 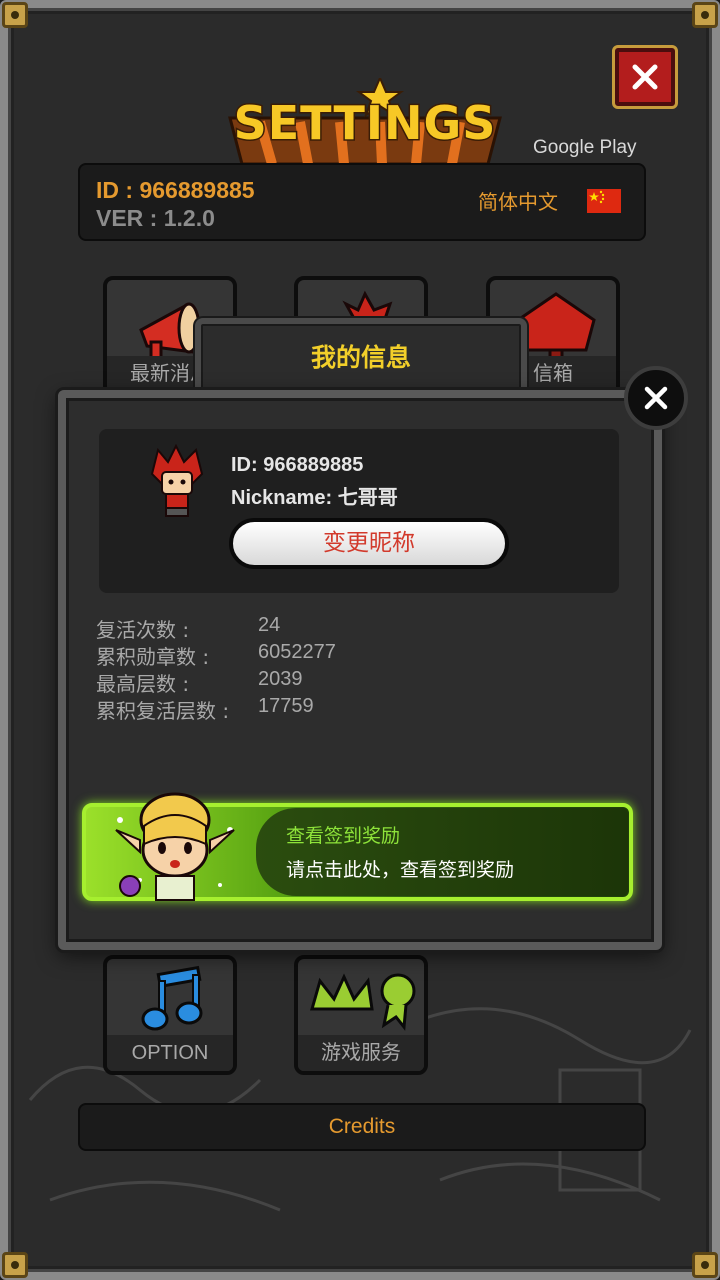 I want to click on stat-label: 最高层数 :, so click(x=143, y=684).